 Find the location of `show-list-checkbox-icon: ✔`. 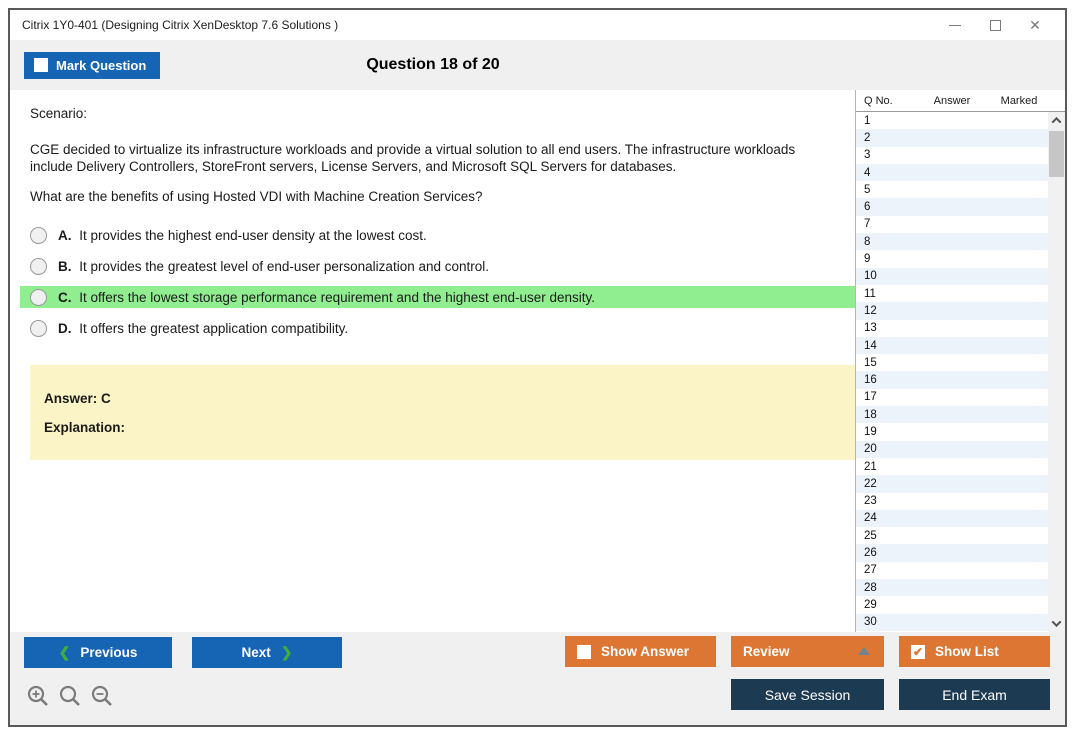

show-list-checkbox-icon: ✔ is located at coordinates (918, 651).